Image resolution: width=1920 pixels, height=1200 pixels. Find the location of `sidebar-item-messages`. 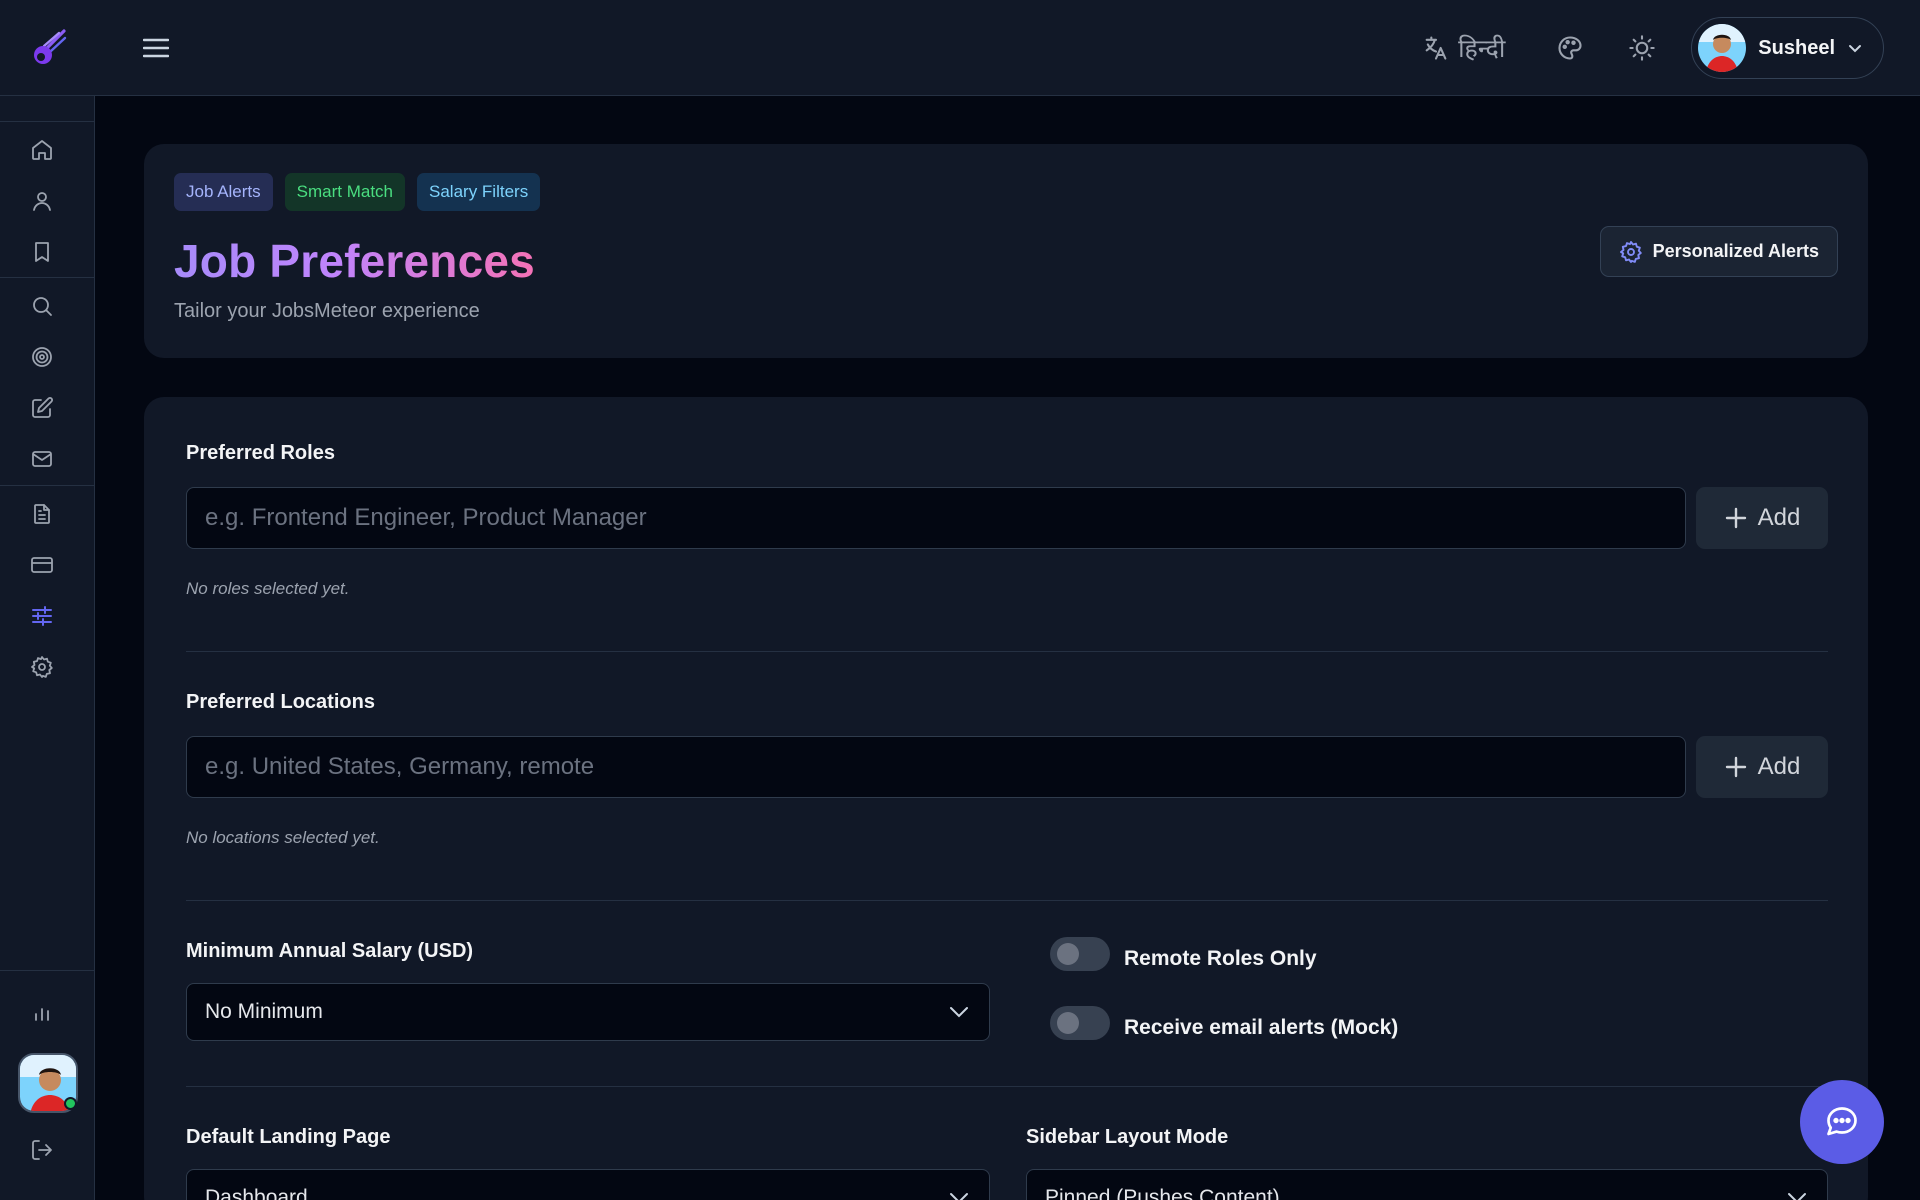

sidebar-item-messages is located at coordinates (42, 459).